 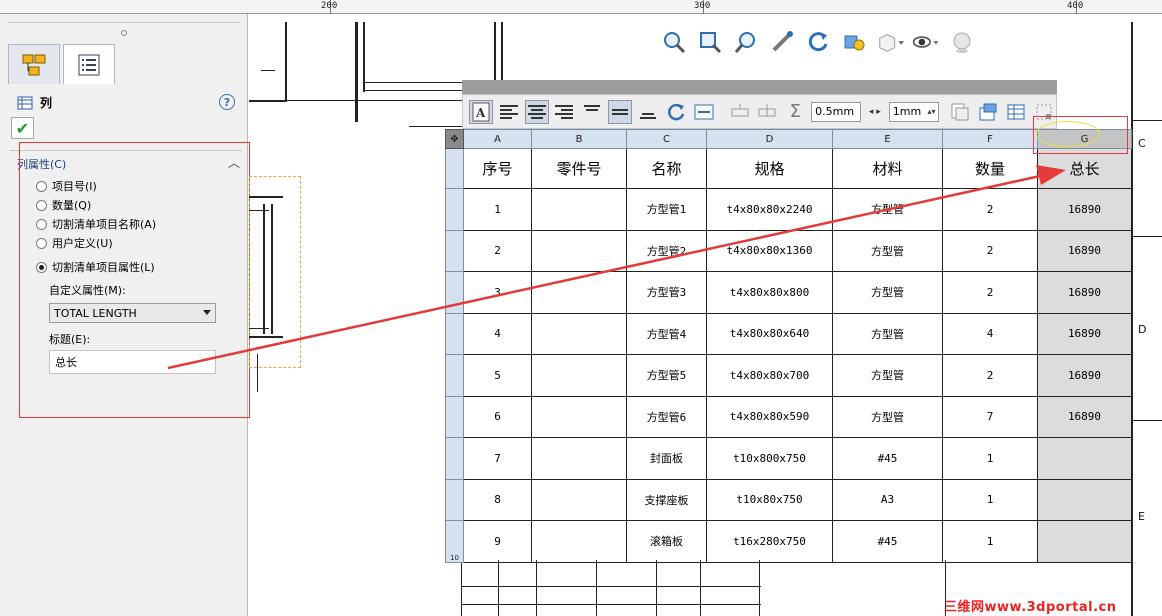 What do you see at coordinates (41, 267) in the screenshot?
I see `radio-button-selected` at bounding box center [41, 267].